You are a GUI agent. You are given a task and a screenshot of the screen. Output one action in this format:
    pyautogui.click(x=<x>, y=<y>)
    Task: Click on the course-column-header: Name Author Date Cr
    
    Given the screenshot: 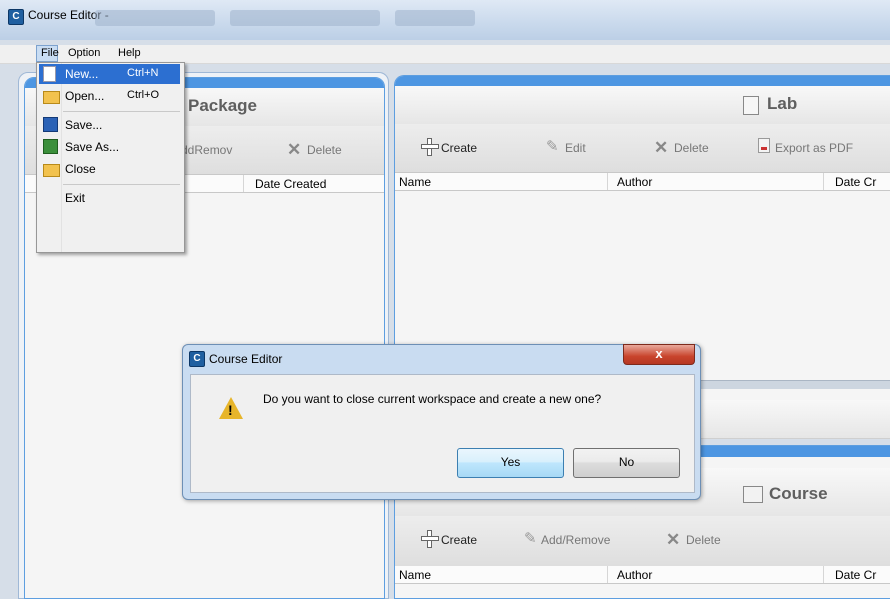 What is the action you would take?
    pyautogui.click(x=642, y=575)
    